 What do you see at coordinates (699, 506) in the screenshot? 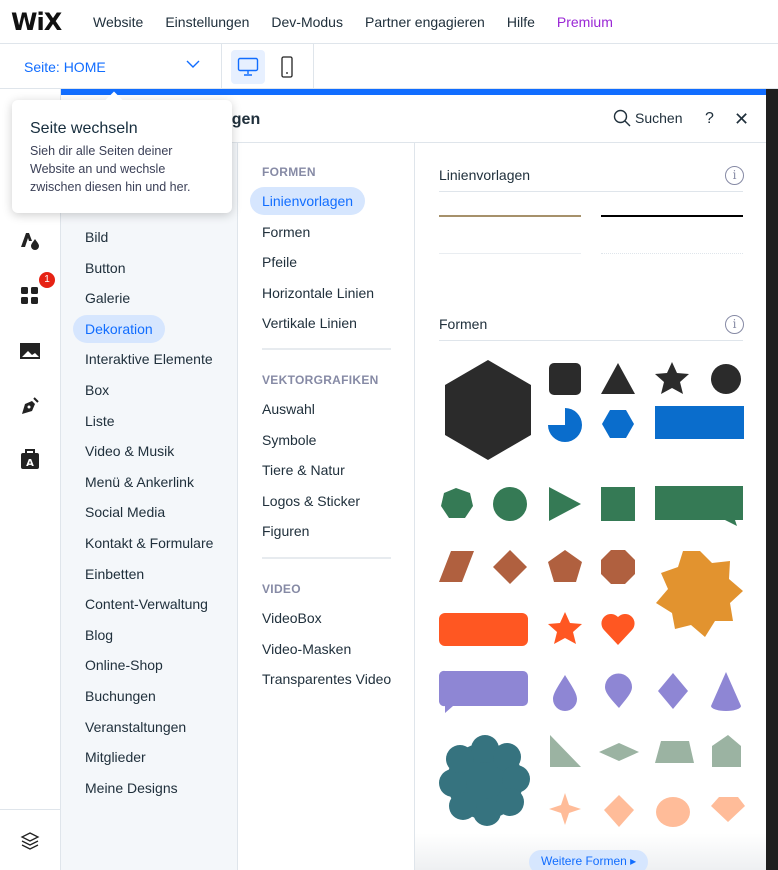
I see `shape-speech-green` at bounding box center [699, 506].